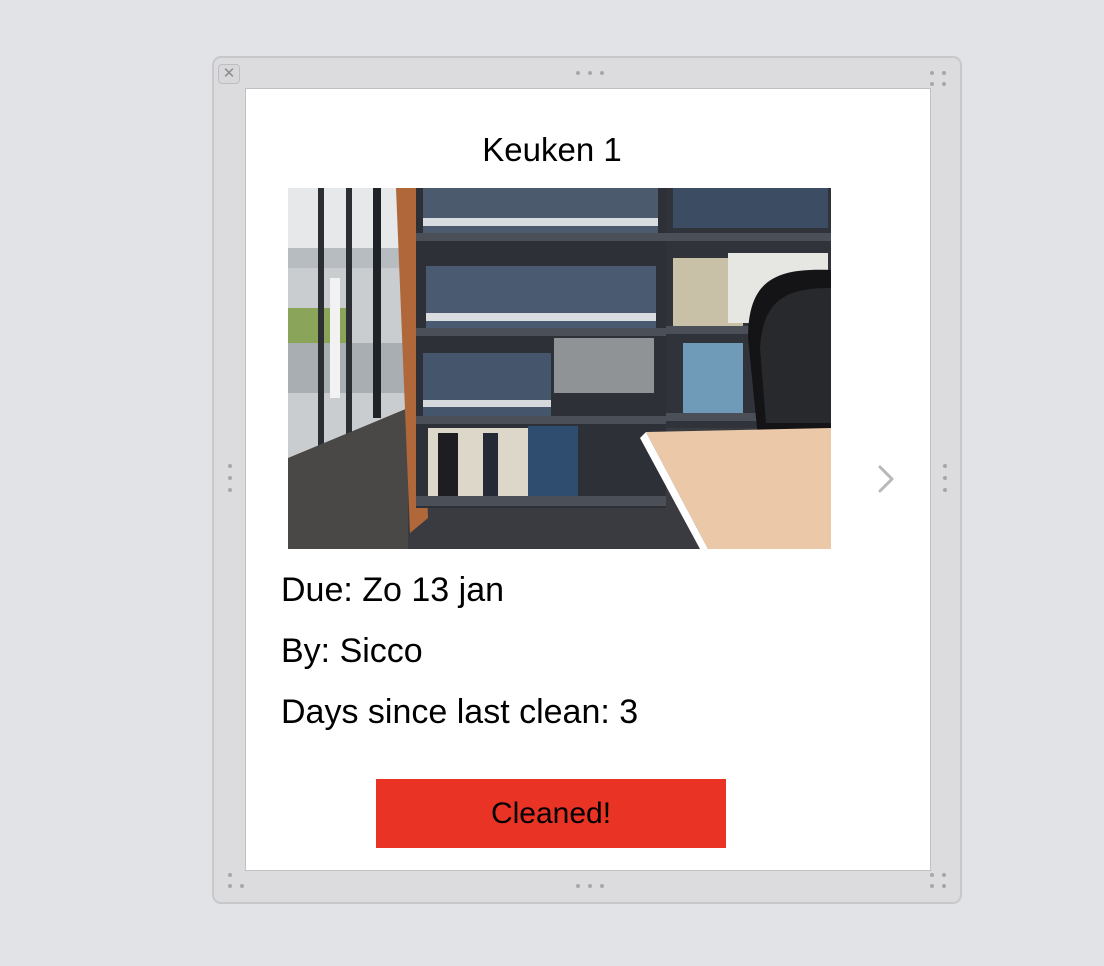 This screenshot has height=966, width=1104. I want to click on close-icon: ✕, so click(229, 74).